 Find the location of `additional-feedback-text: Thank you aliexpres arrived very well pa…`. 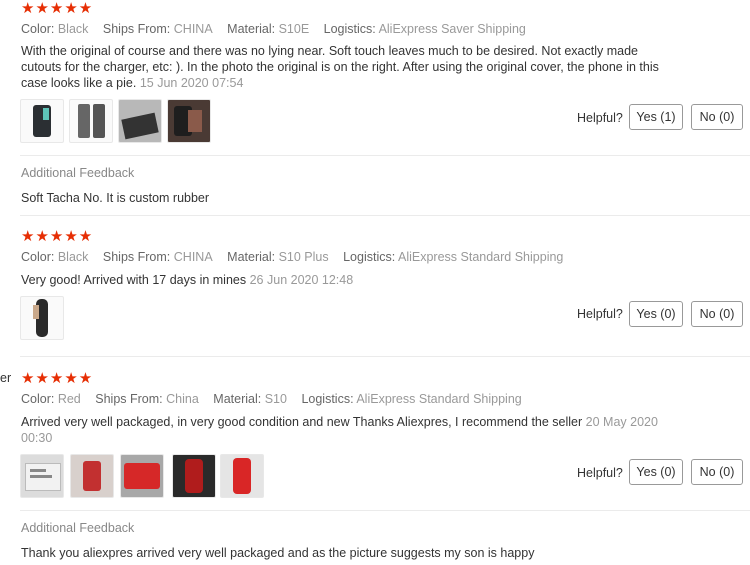

additional-feedback-text: Thank you aliexpres arrived very well pa… is located at coordinates (278, 553).